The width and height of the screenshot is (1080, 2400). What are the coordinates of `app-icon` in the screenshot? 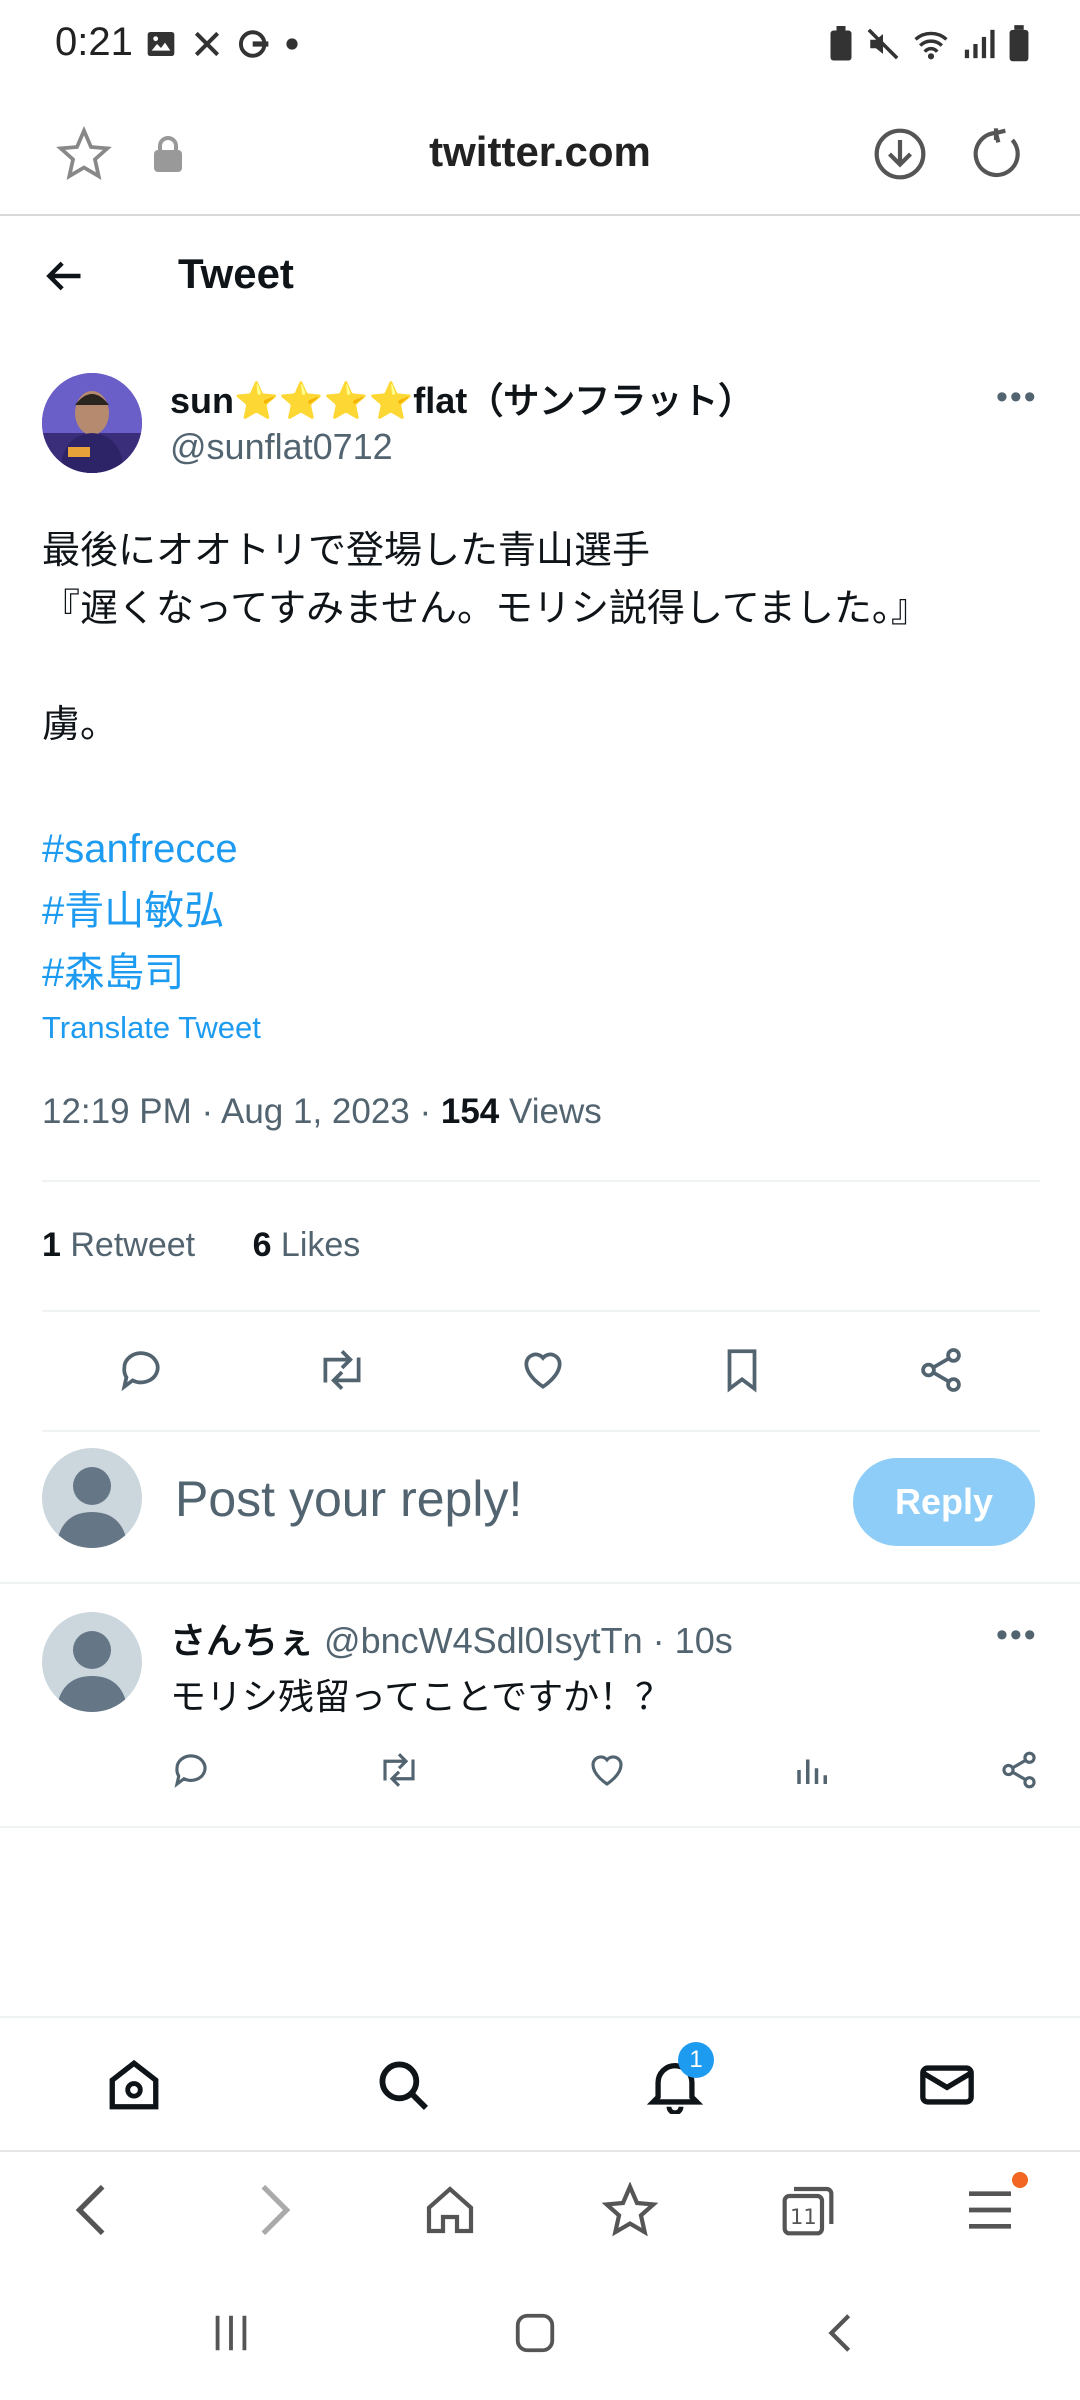 It's located at (253, 44).